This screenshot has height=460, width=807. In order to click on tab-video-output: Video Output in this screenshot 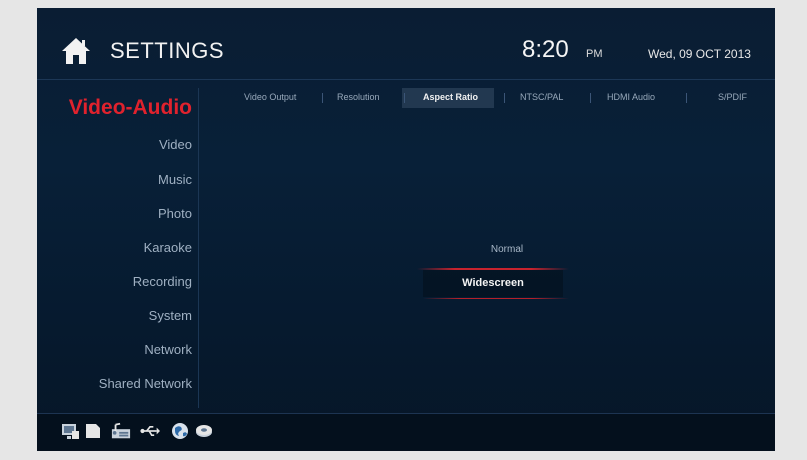, I will do `click(270, 97)`.